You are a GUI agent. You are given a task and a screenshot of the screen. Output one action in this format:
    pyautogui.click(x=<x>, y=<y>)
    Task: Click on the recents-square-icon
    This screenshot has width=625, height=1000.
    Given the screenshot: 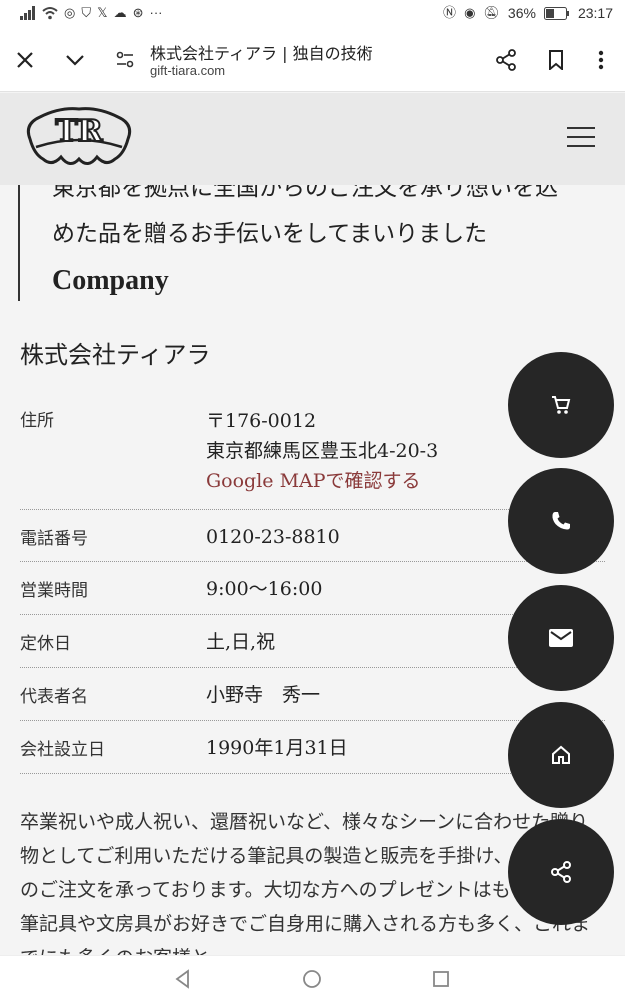 What is the action you would take?
    pyautogui.click(x=441, y=979)
    